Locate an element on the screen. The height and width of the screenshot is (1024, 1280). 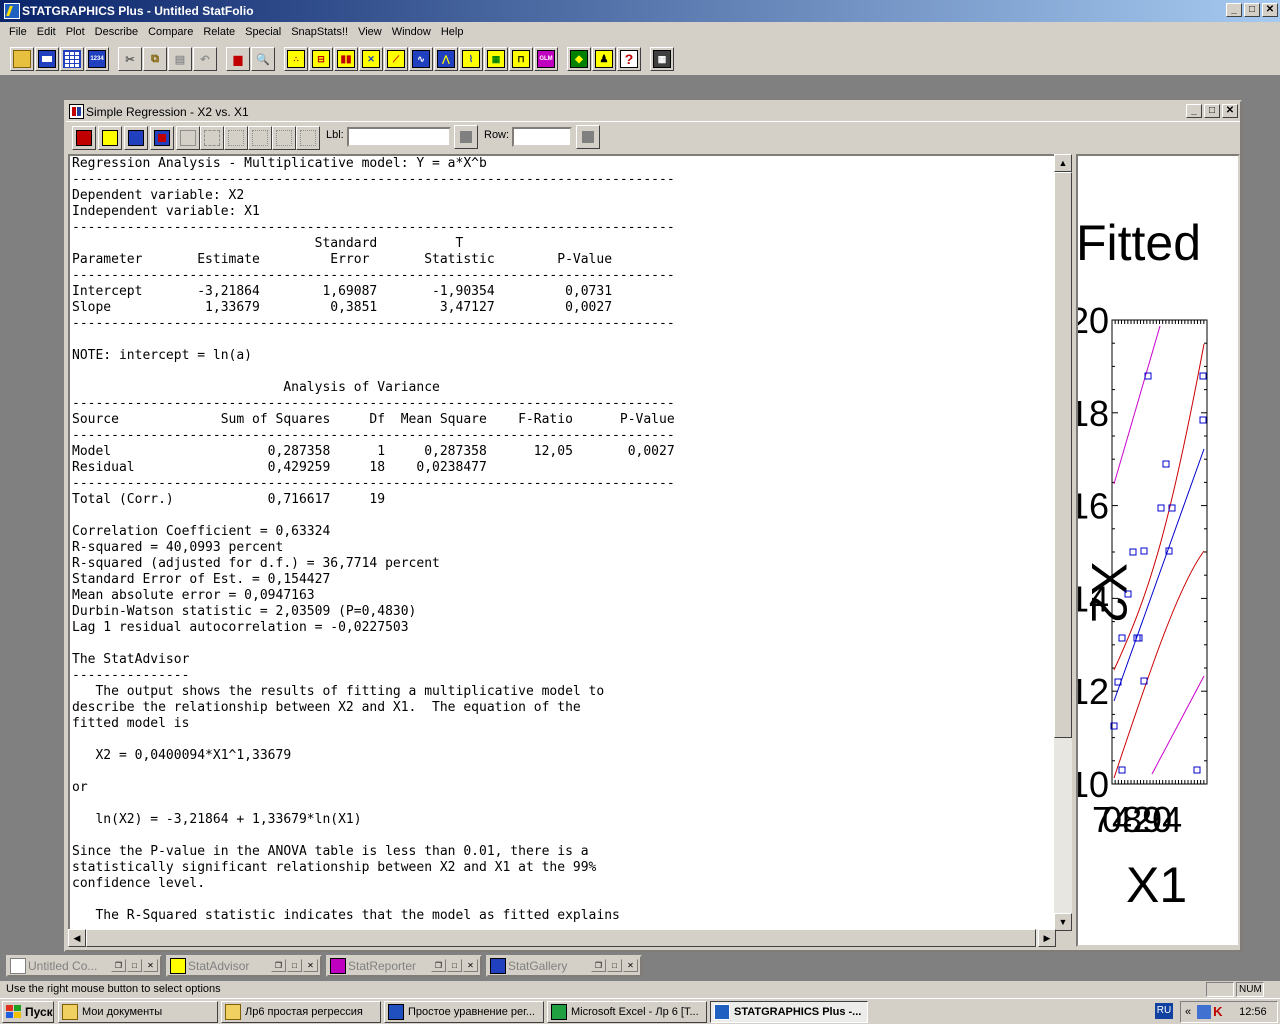
clock: 12:56 is located at coordinates (1253, 1012).